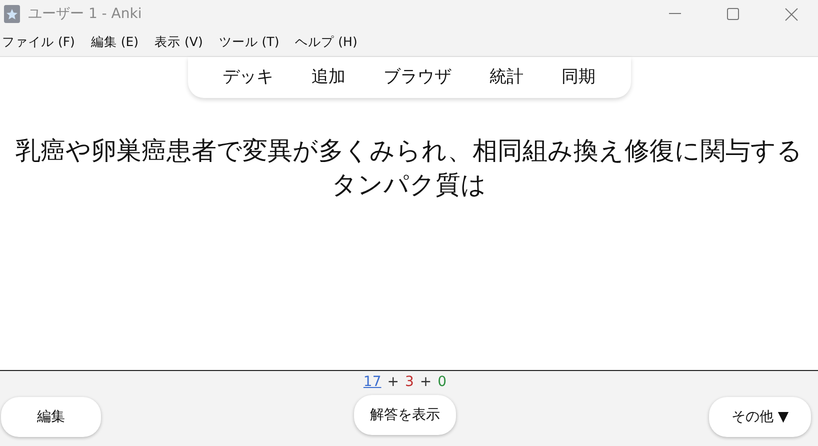 The image size is (818, 446). Describe the element at coordinates (506, 76) in the screenshot. I see `toolbar-link: 統計` at that location.